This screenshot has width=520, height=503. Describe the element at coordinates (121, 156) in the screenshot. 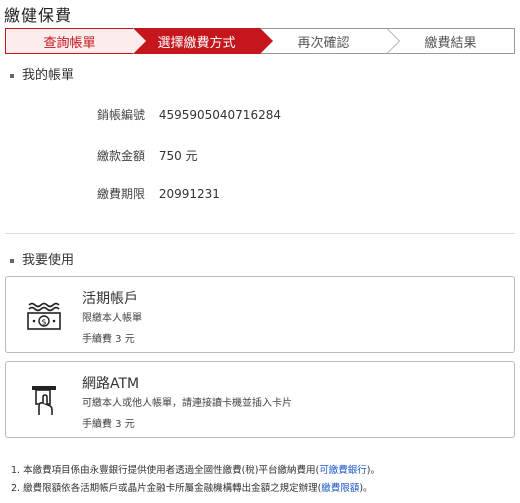

I see `amount-label: 繳款金額` at that location.